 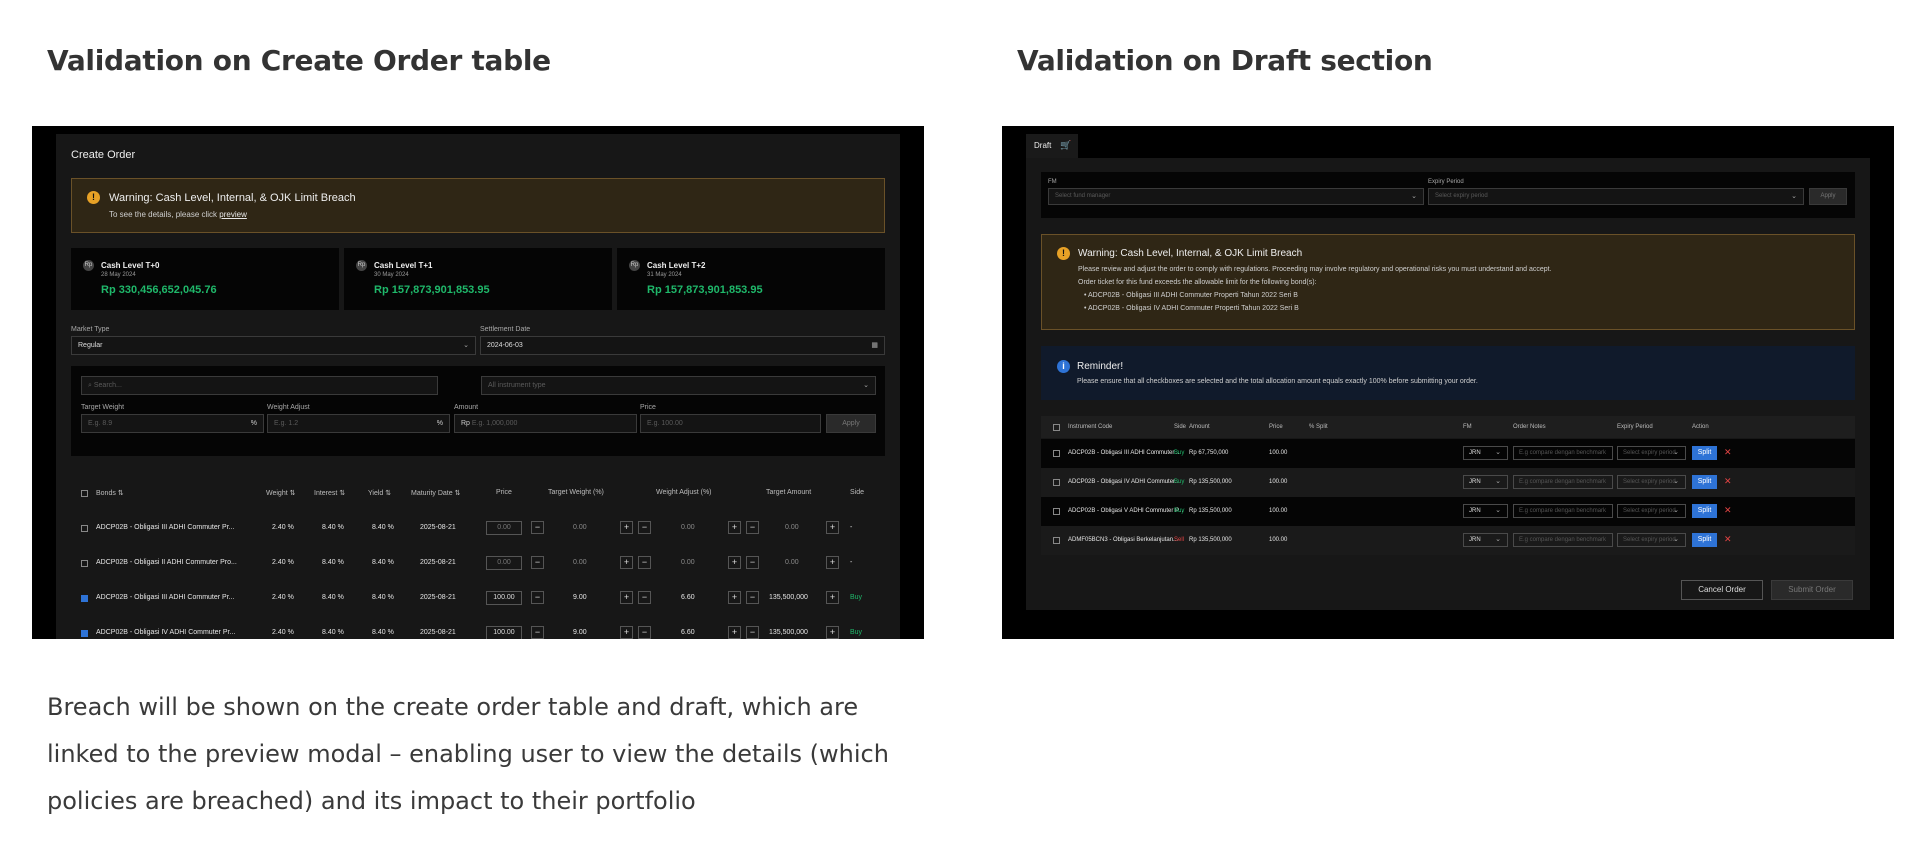 What do you see at coordinates (1179, 540) in the screenshot?
I see `side: Sell` at bounding box center [1179, 540].